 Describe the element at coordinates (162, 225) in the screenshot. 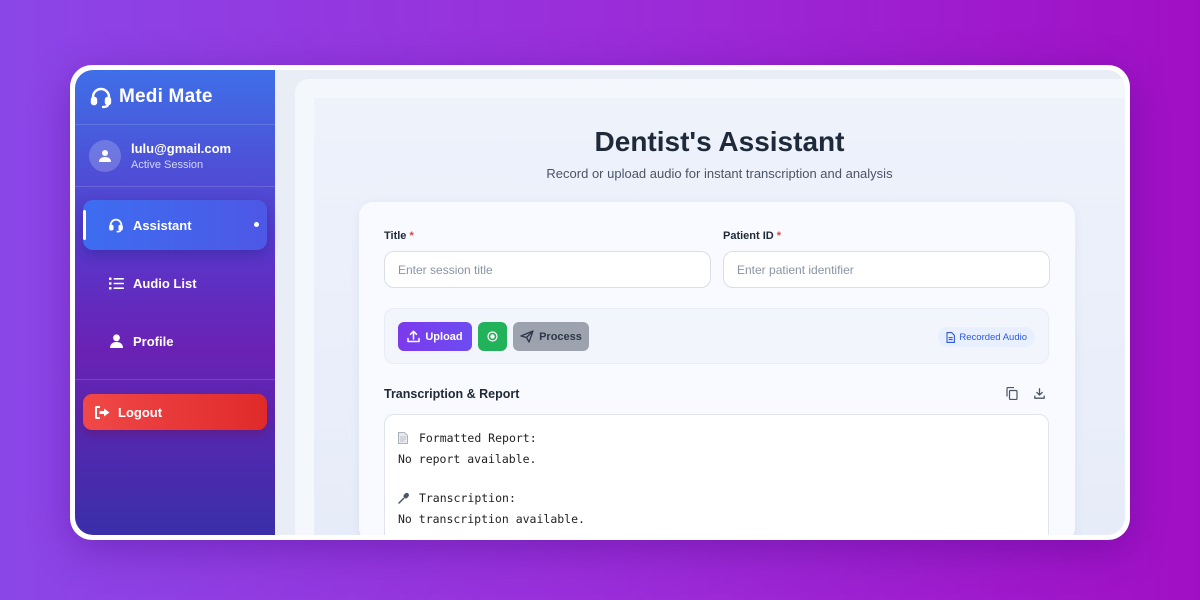

I see `sidebar-item-label: Assistant` at that location.